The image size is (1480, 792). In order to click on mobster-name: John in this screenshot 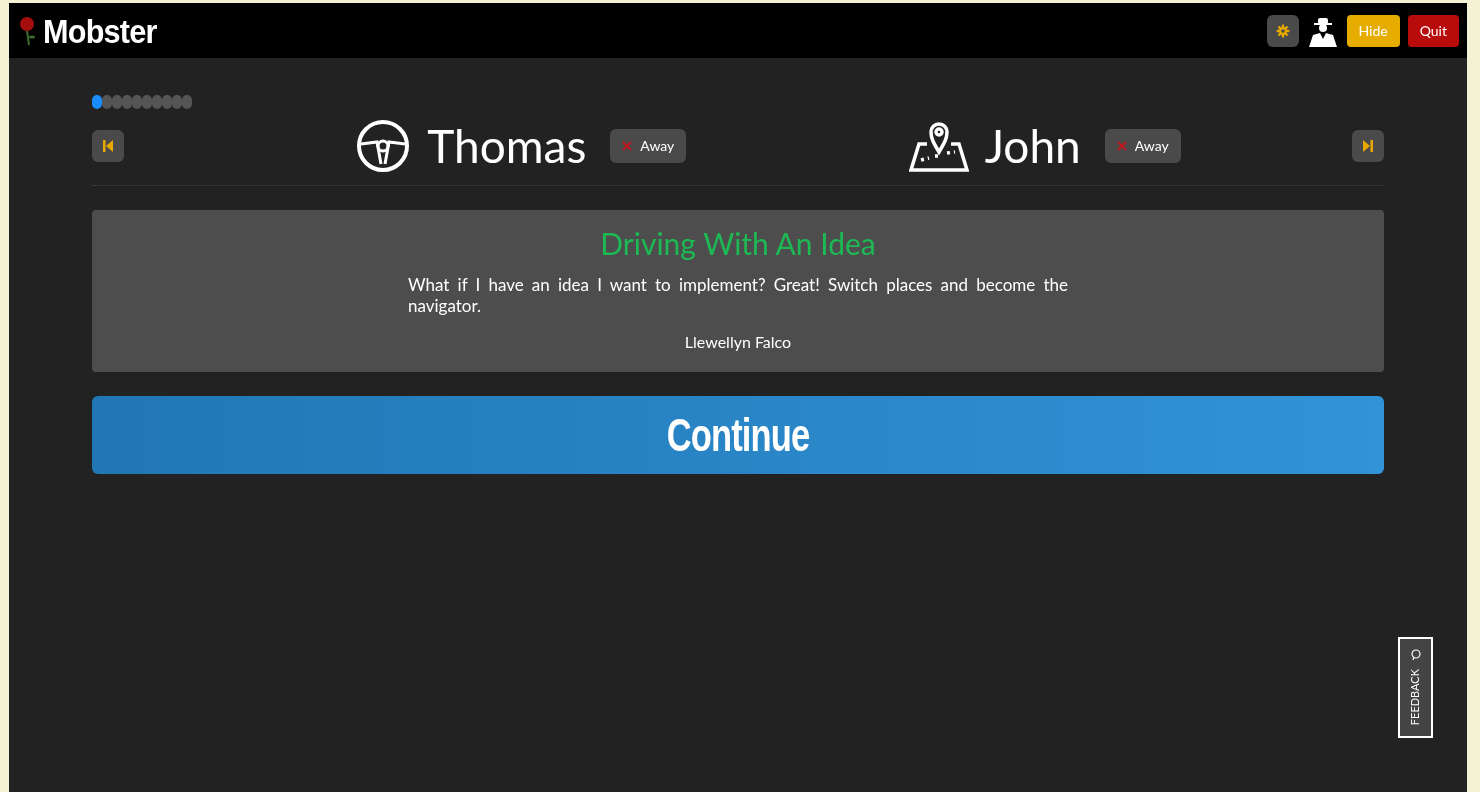, I will do `click(1032, 146)`.